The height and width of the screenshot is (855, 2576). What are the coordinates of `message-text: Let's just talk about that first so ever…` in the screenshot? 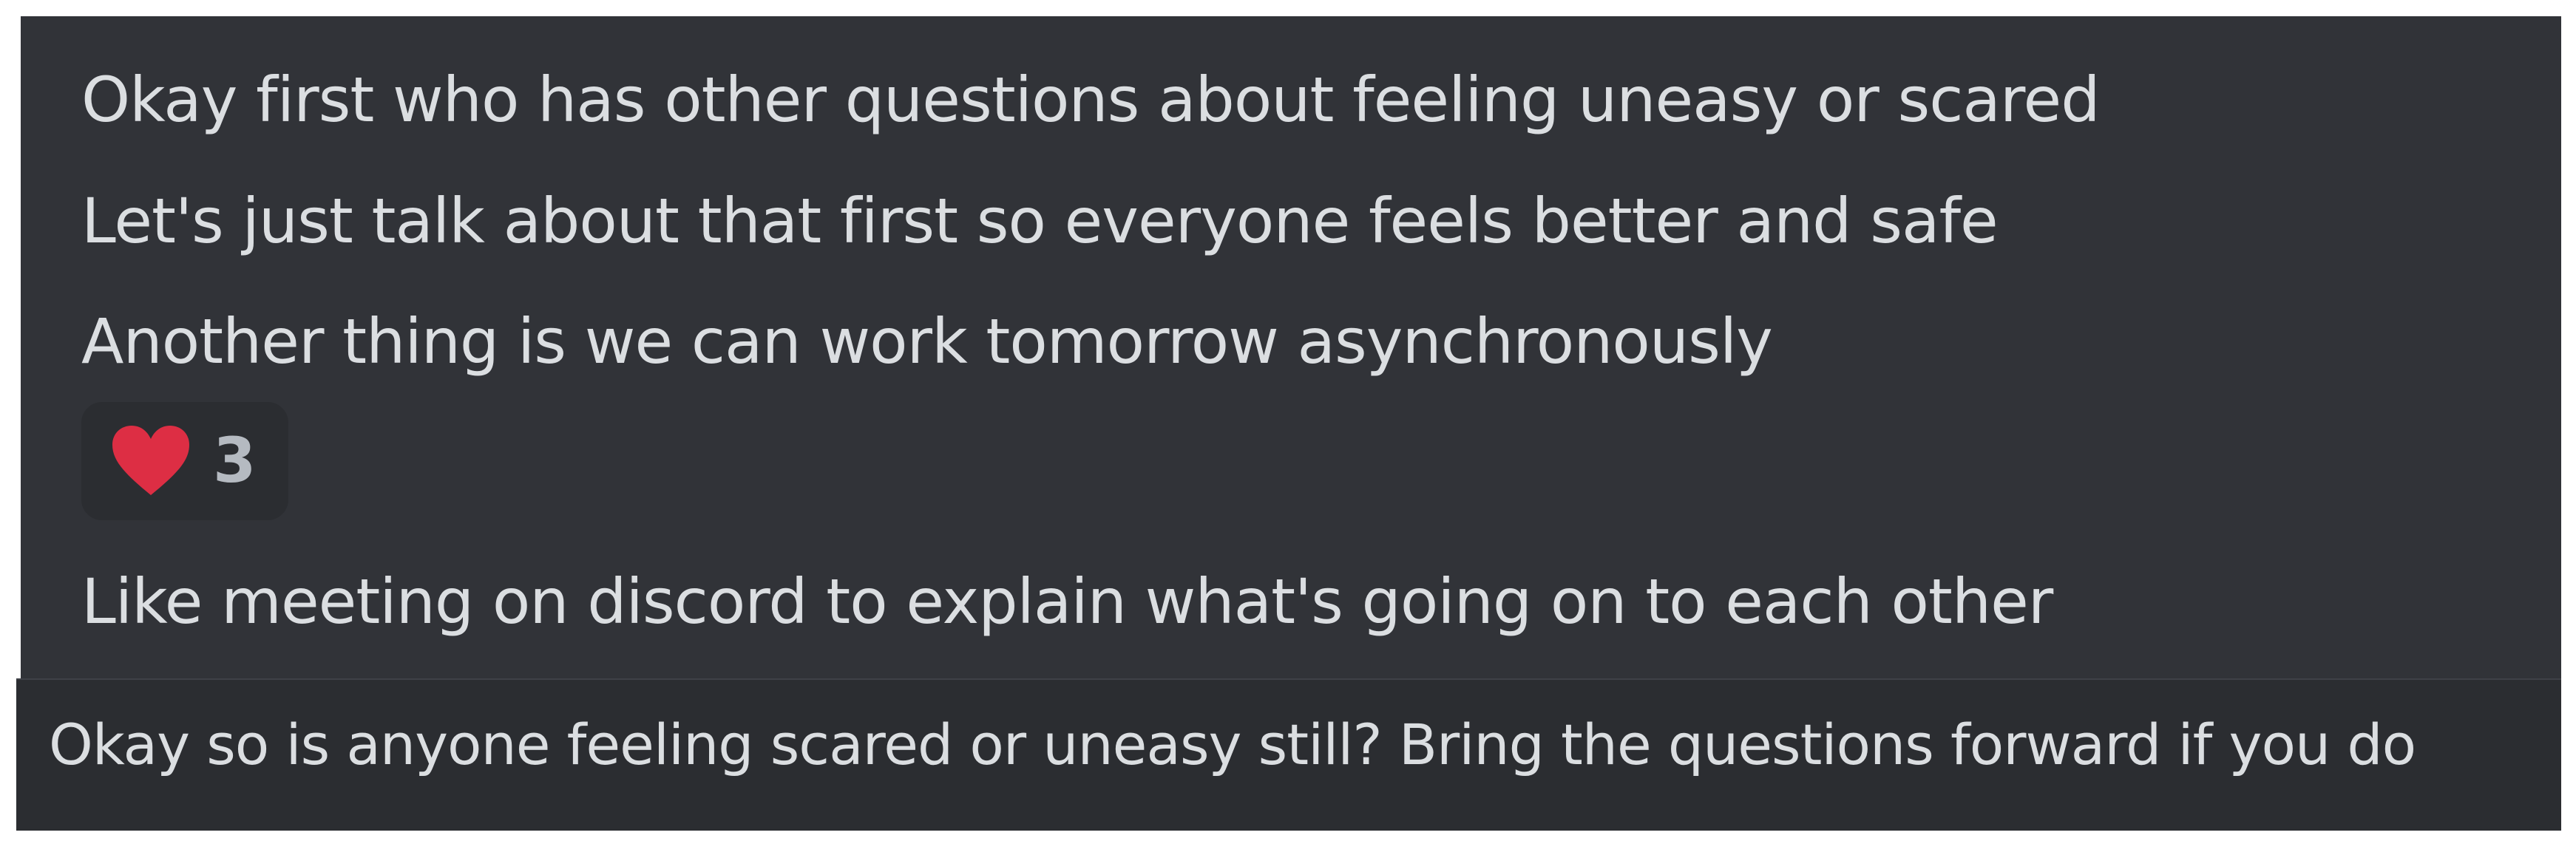 It's located at (1040, 221).